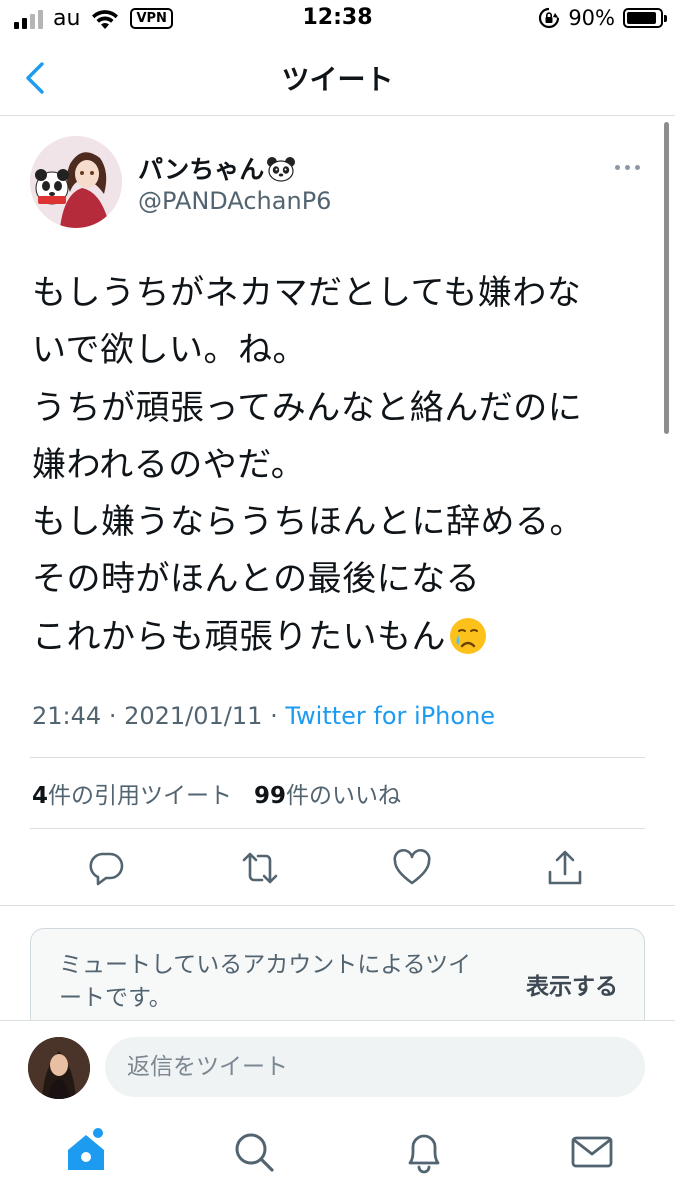  I want to click on home-notification-dot, so click(98, 1133).